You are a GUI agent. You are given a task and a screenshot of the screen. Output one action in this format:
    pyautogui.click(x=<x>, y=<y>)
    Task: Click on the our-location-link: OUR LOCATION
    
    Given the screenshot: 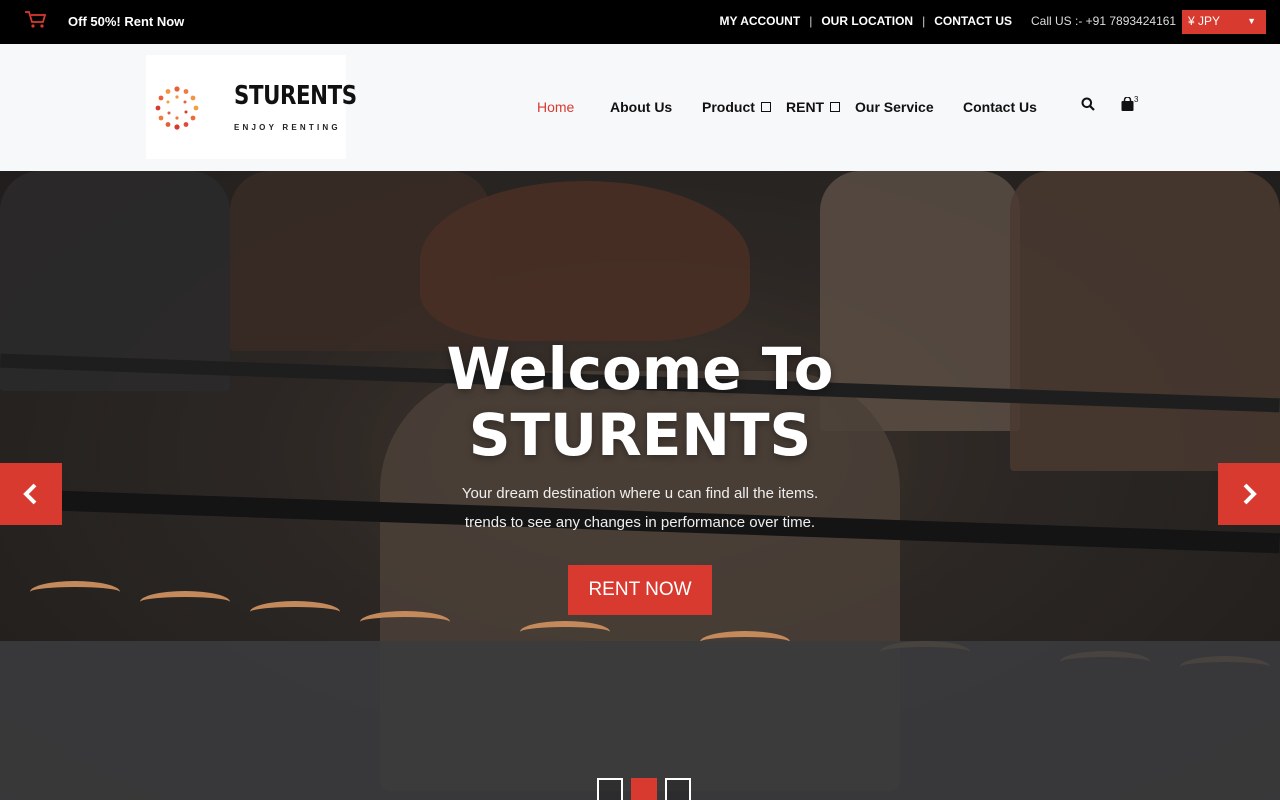 What is the action you would take?
    pyautogui.click(x=867, y=21)
    